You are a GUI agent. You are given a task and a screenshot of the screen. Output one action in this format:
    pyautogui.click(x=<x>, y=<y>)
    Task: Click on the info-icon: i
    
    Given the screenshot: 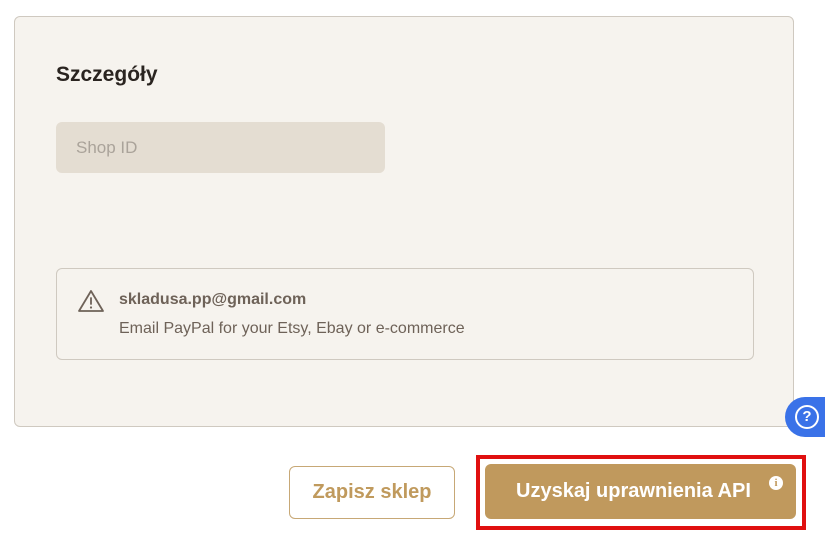 What is the action you would take?
    pyautogui.click(x=776, y=483)
    